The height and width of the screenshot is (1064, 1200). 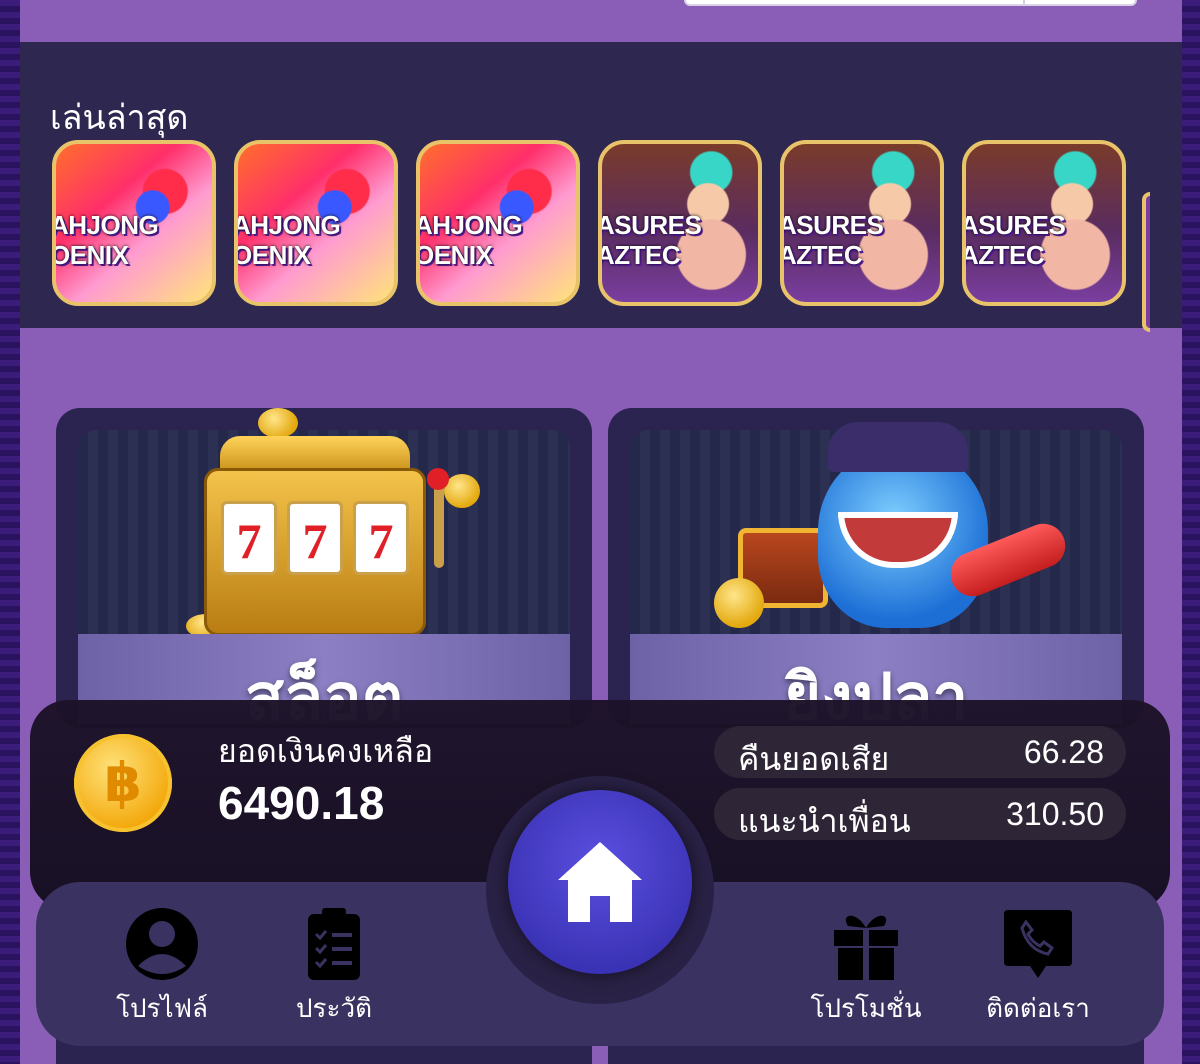 I want to click on game-thumb-partial, so click(x=1146, y=262).